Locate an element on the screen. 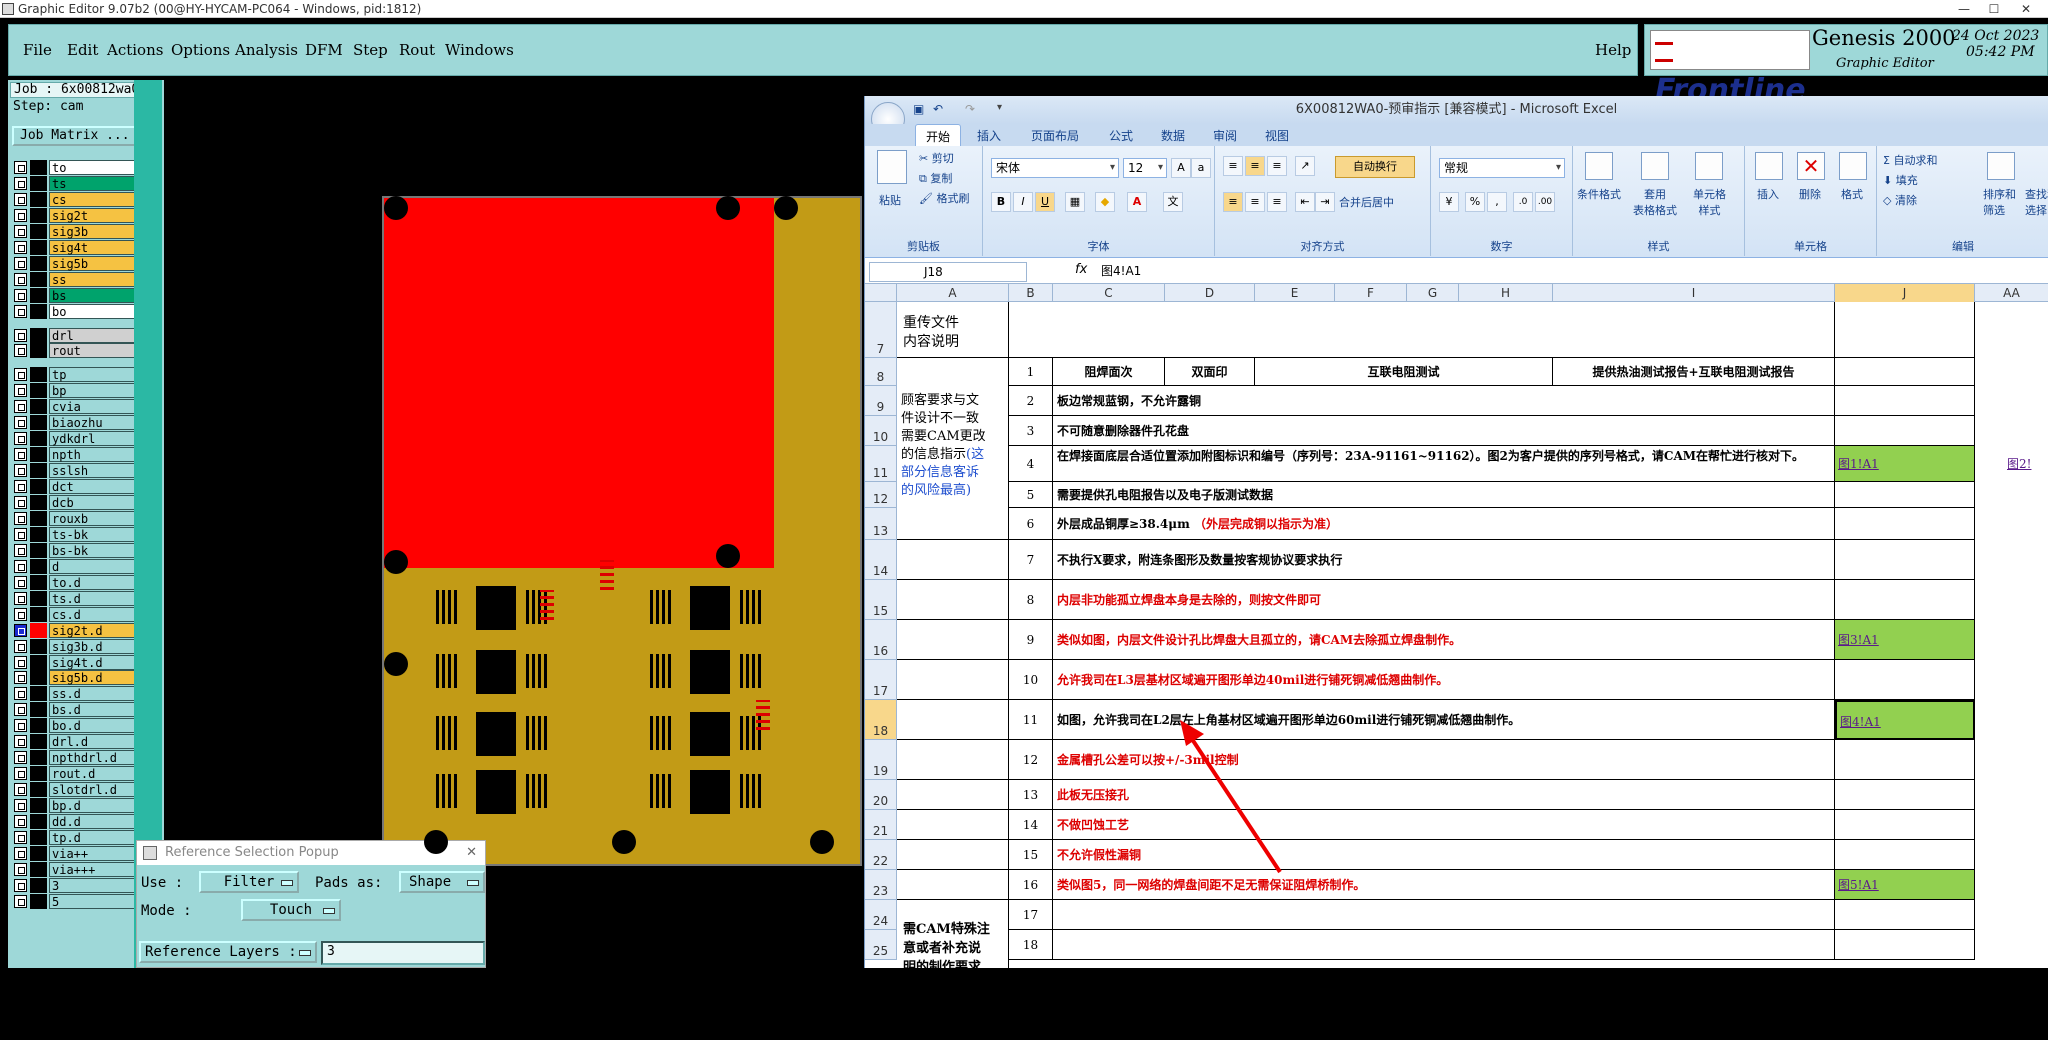  layer-name: sig2t is located at coordinates (96, 215).